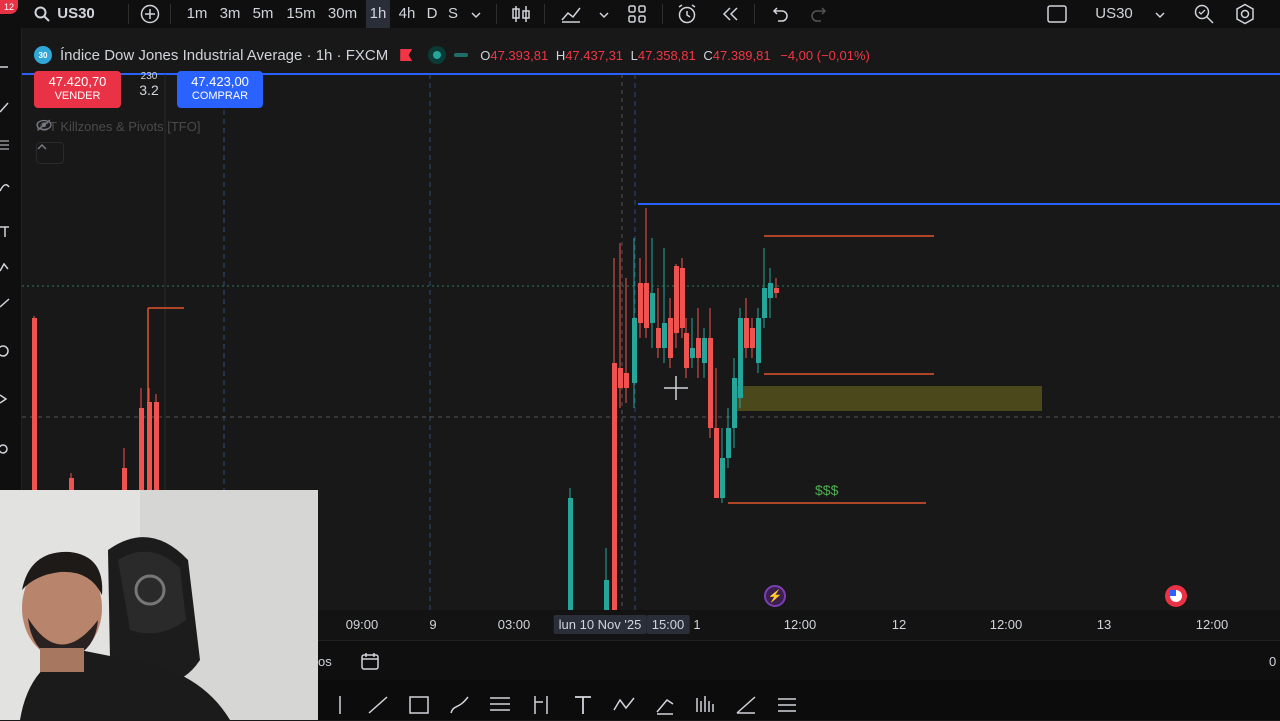  I want to click on compare-symbol: US30, so click(1114, 14).